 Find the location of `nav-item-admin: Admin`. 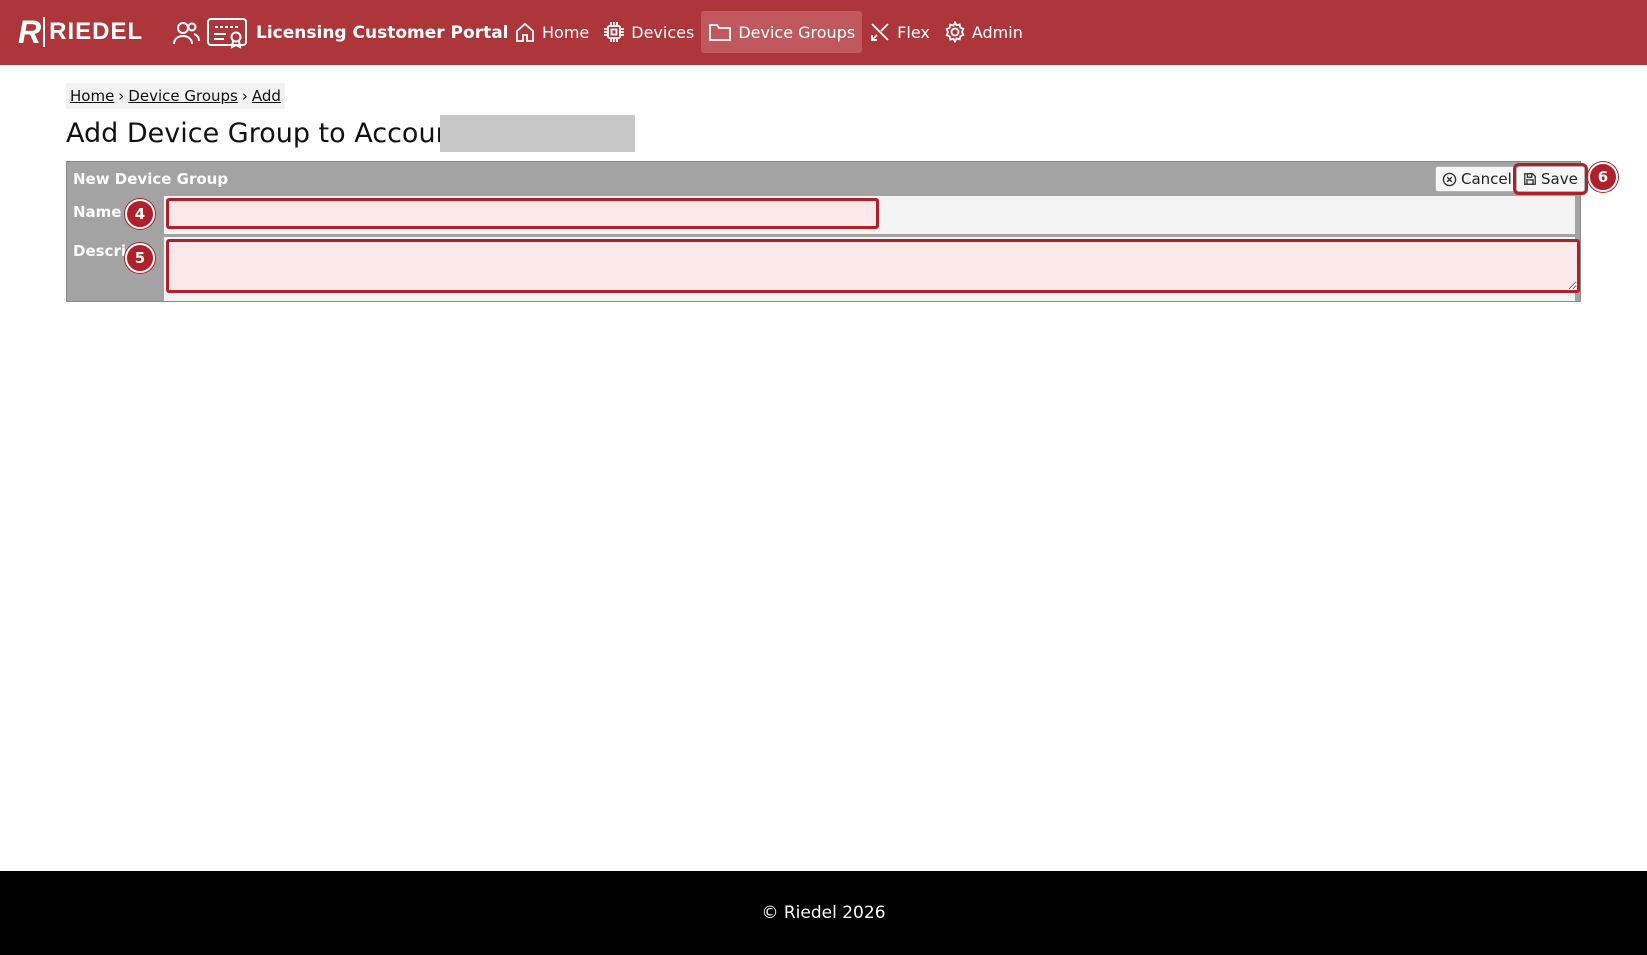

nav-item-admin: Admin is located at coordinates (983, 32).